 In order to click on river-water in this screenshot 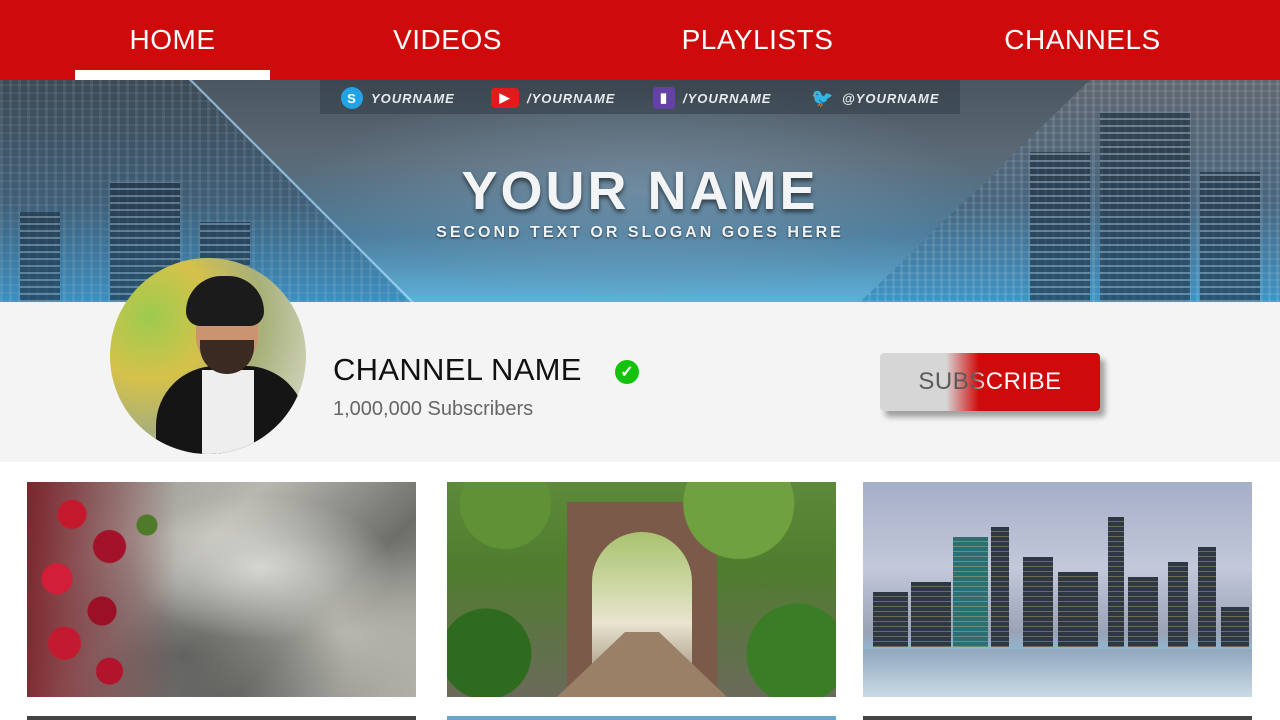, I will do `click(1057, 673)`.